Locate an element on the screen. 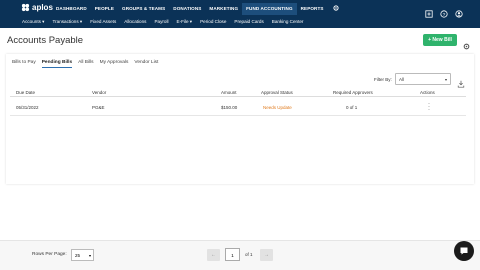  subnav-allocations: Allocations is located at coordinates (135, 22).